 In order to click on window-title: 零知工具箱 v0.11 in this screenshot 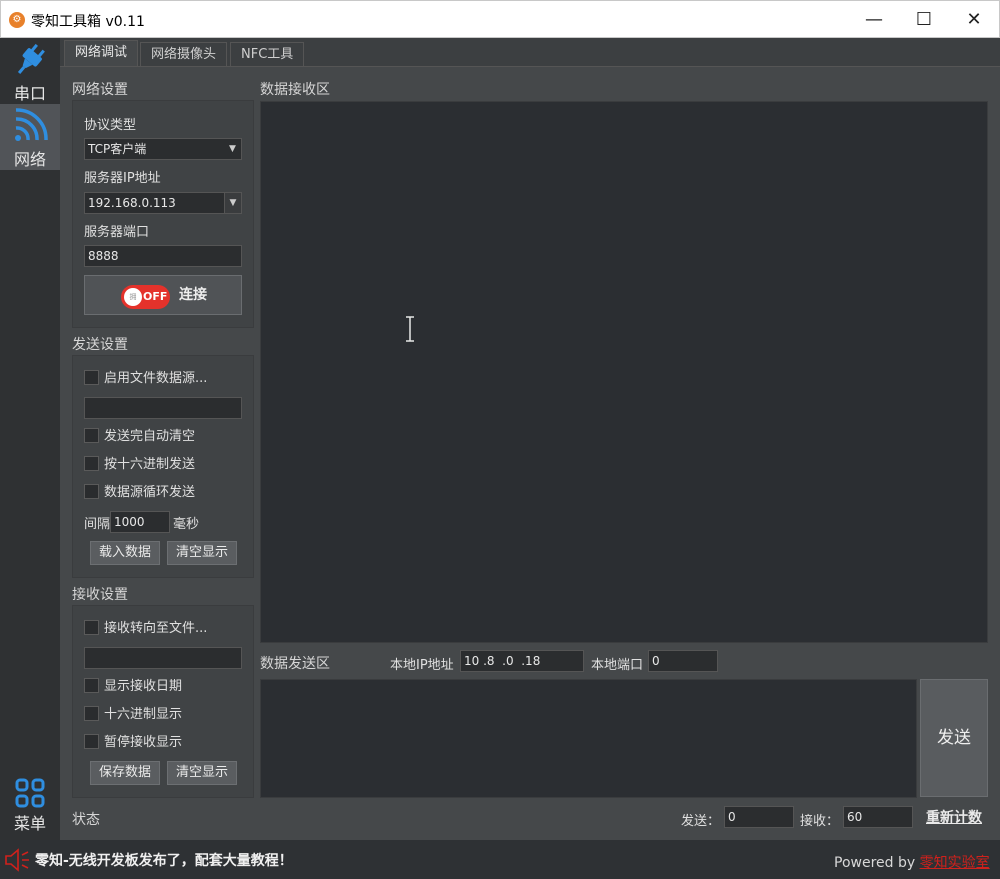, I will do `click(88, 22)`.